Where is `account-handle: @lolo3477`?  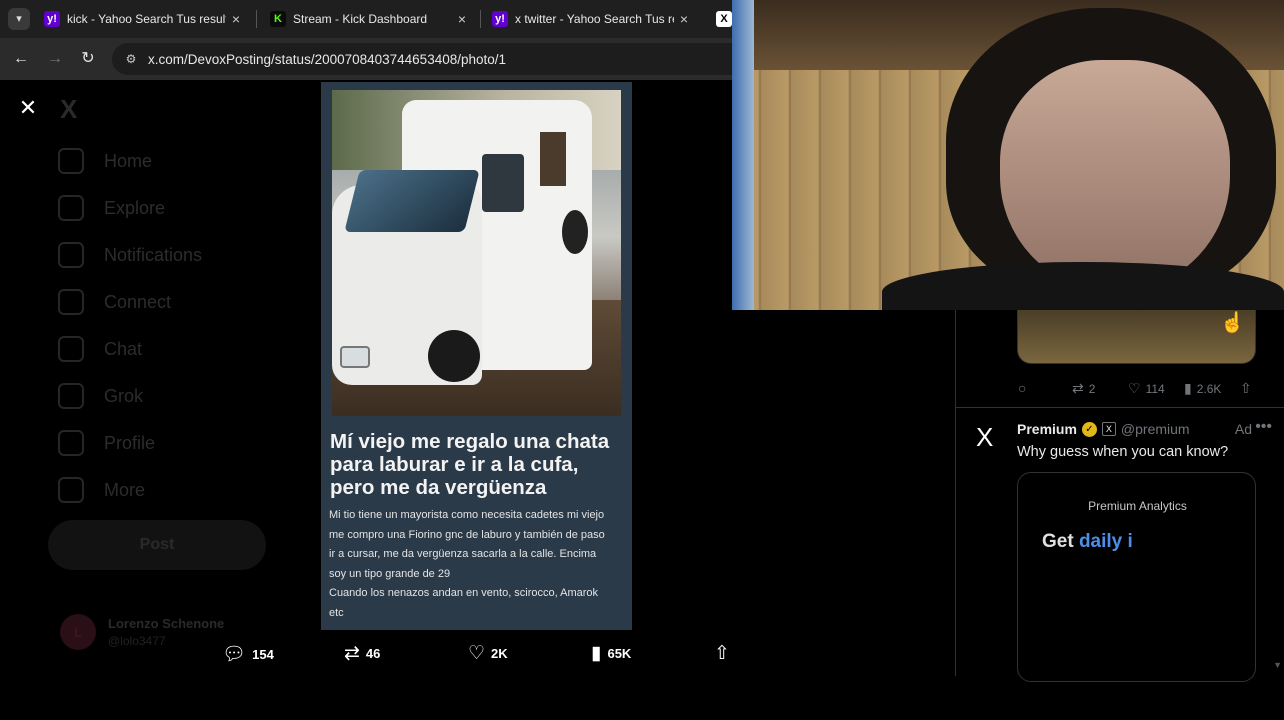 account-handle: @lolo3477 is located at coordinates (137, 641).